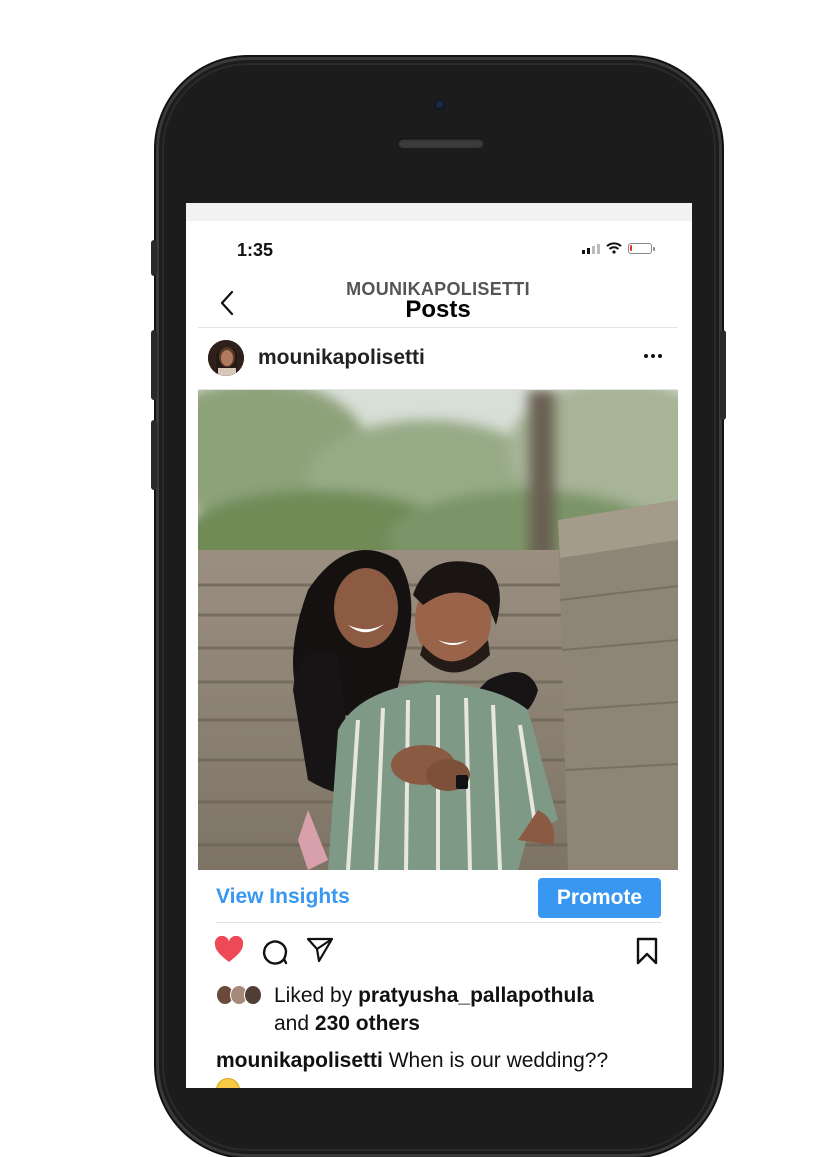  I want to click on promote-button: Promote, so click(599, 898).